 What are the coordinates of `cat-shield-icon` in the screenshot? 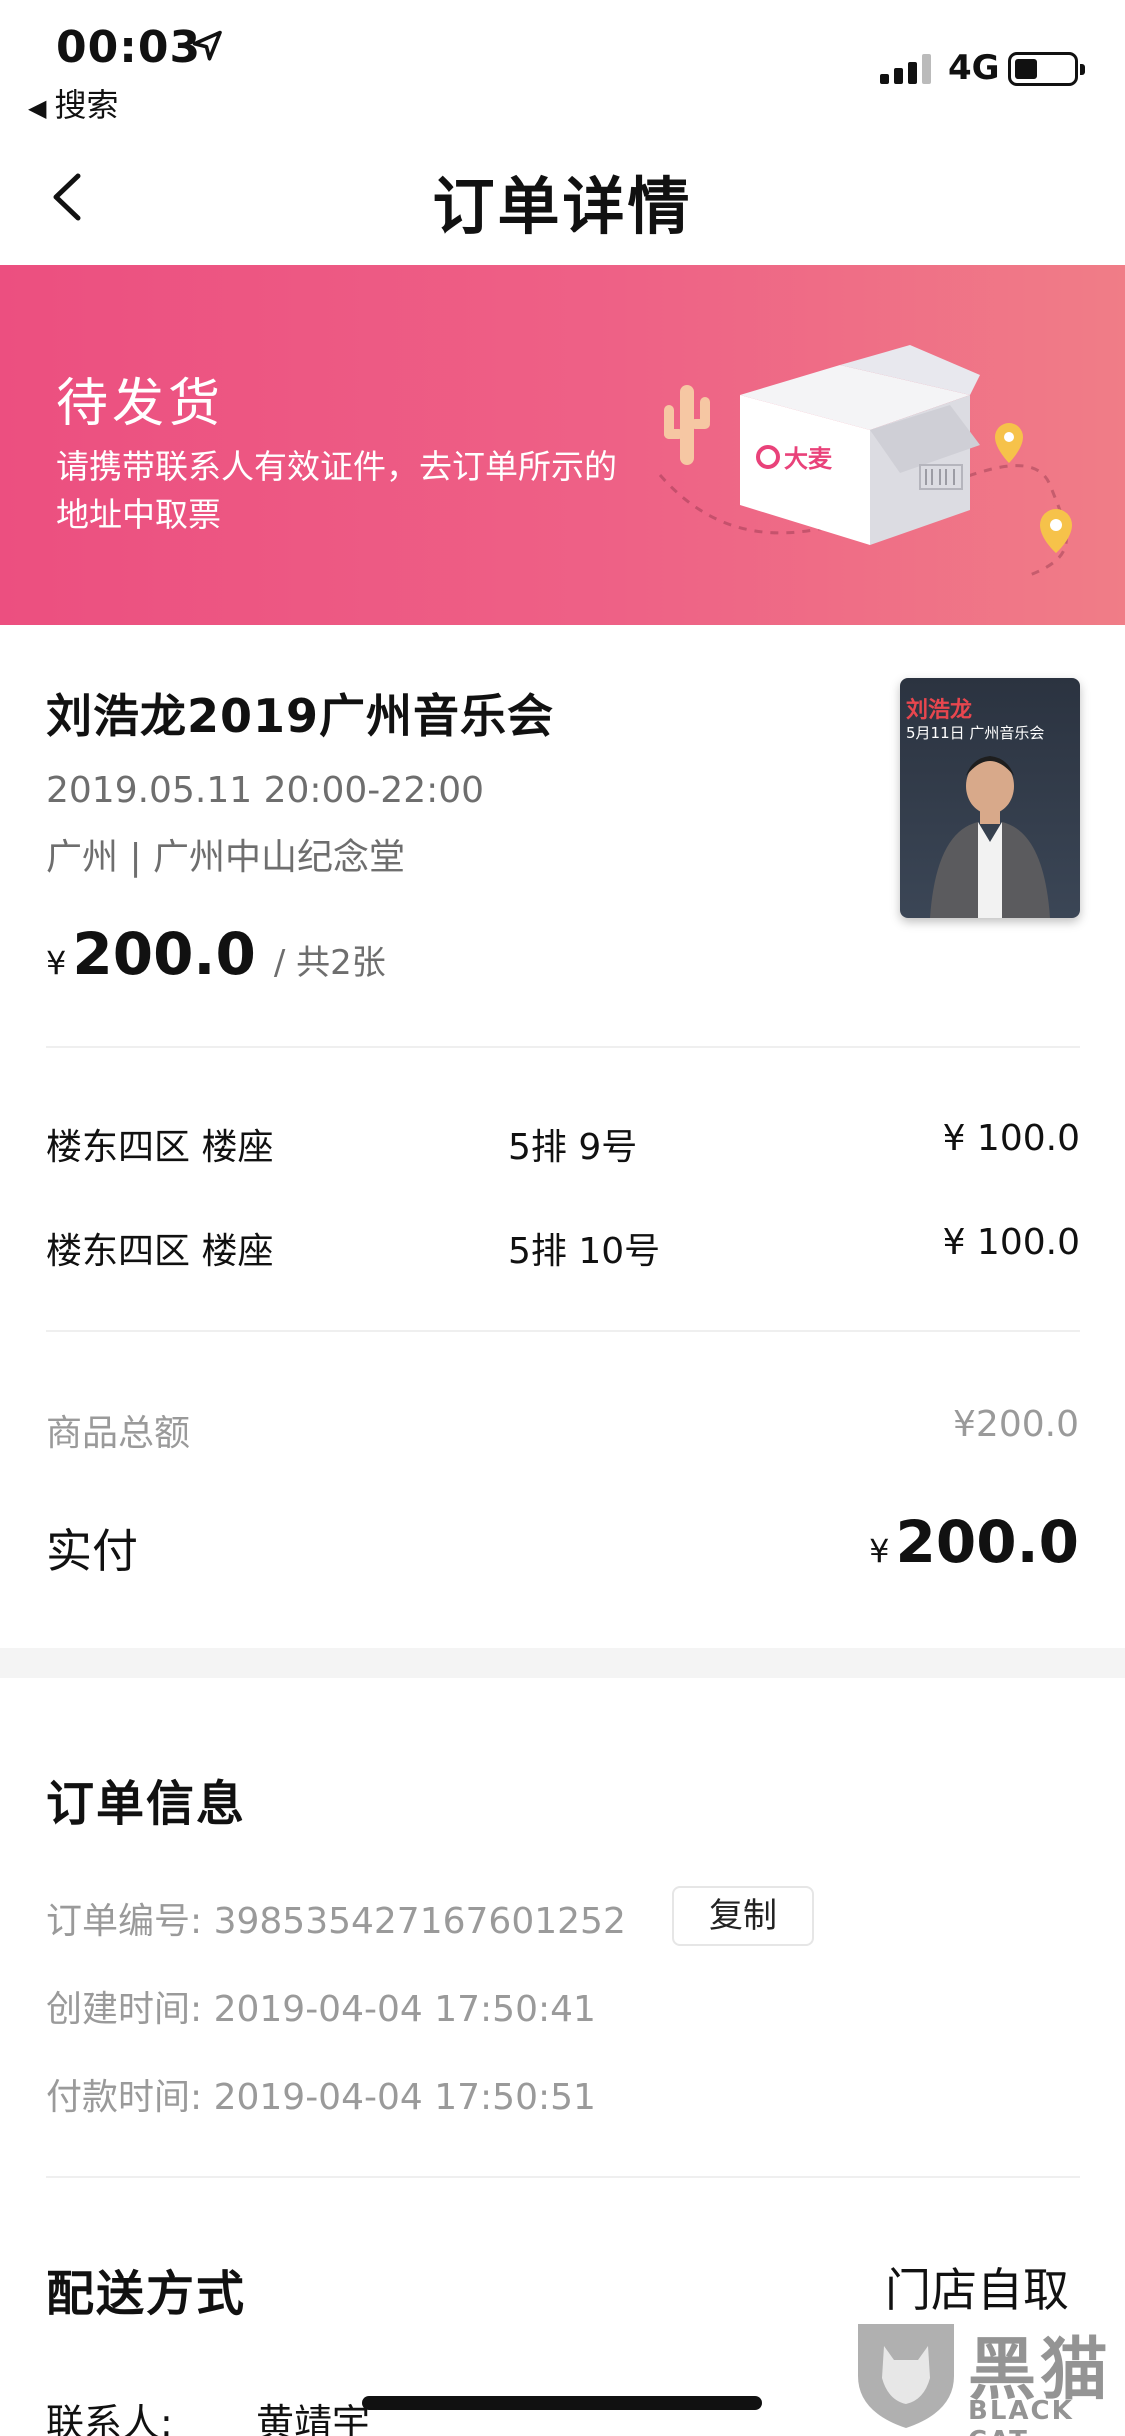 It's located at (906, 2376).